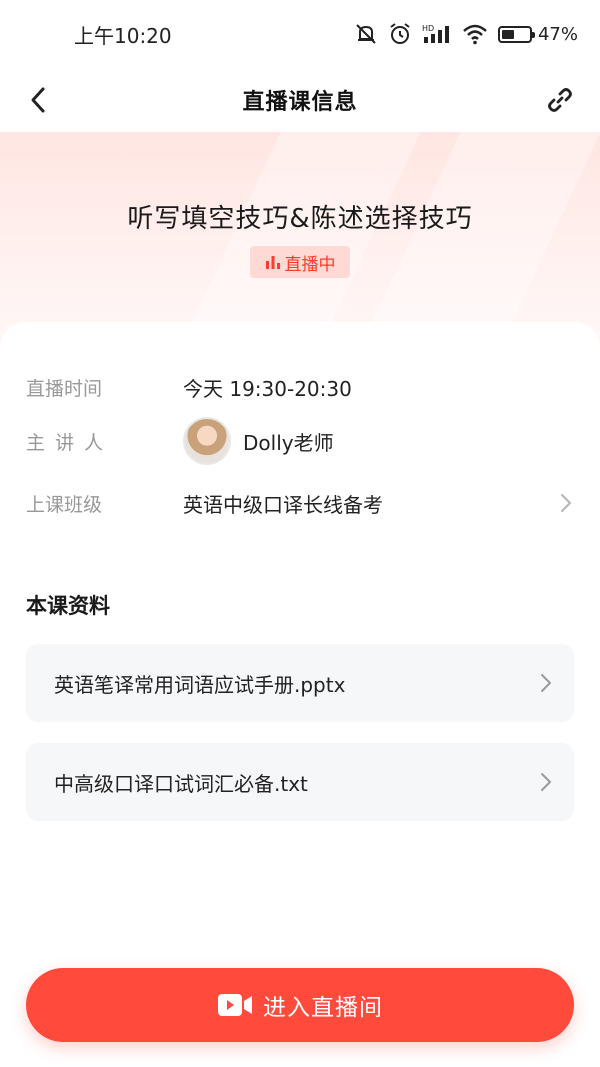 The height and width of the screenshot is (1067, 600). I want to click on teacher-label: 主 讲 人, so click(66, 442).